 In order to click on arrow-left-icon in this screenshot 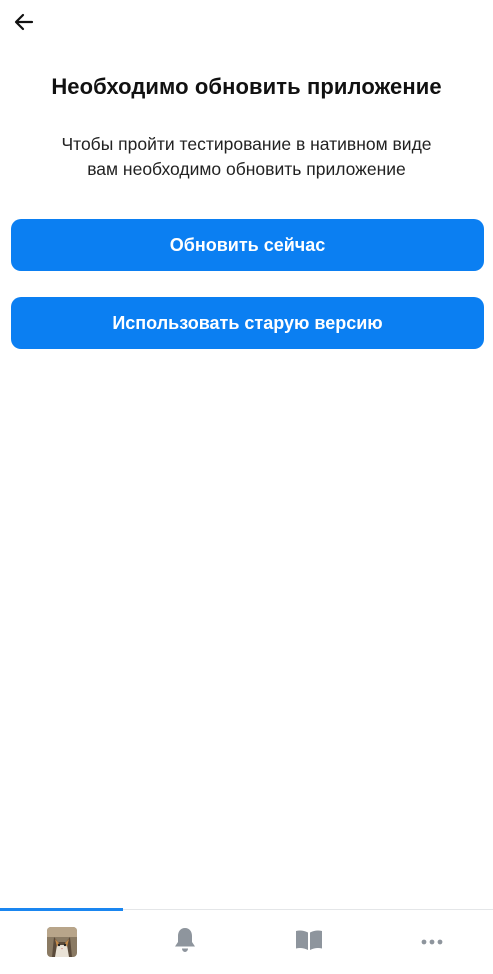, I will do `click(24, 24)`.